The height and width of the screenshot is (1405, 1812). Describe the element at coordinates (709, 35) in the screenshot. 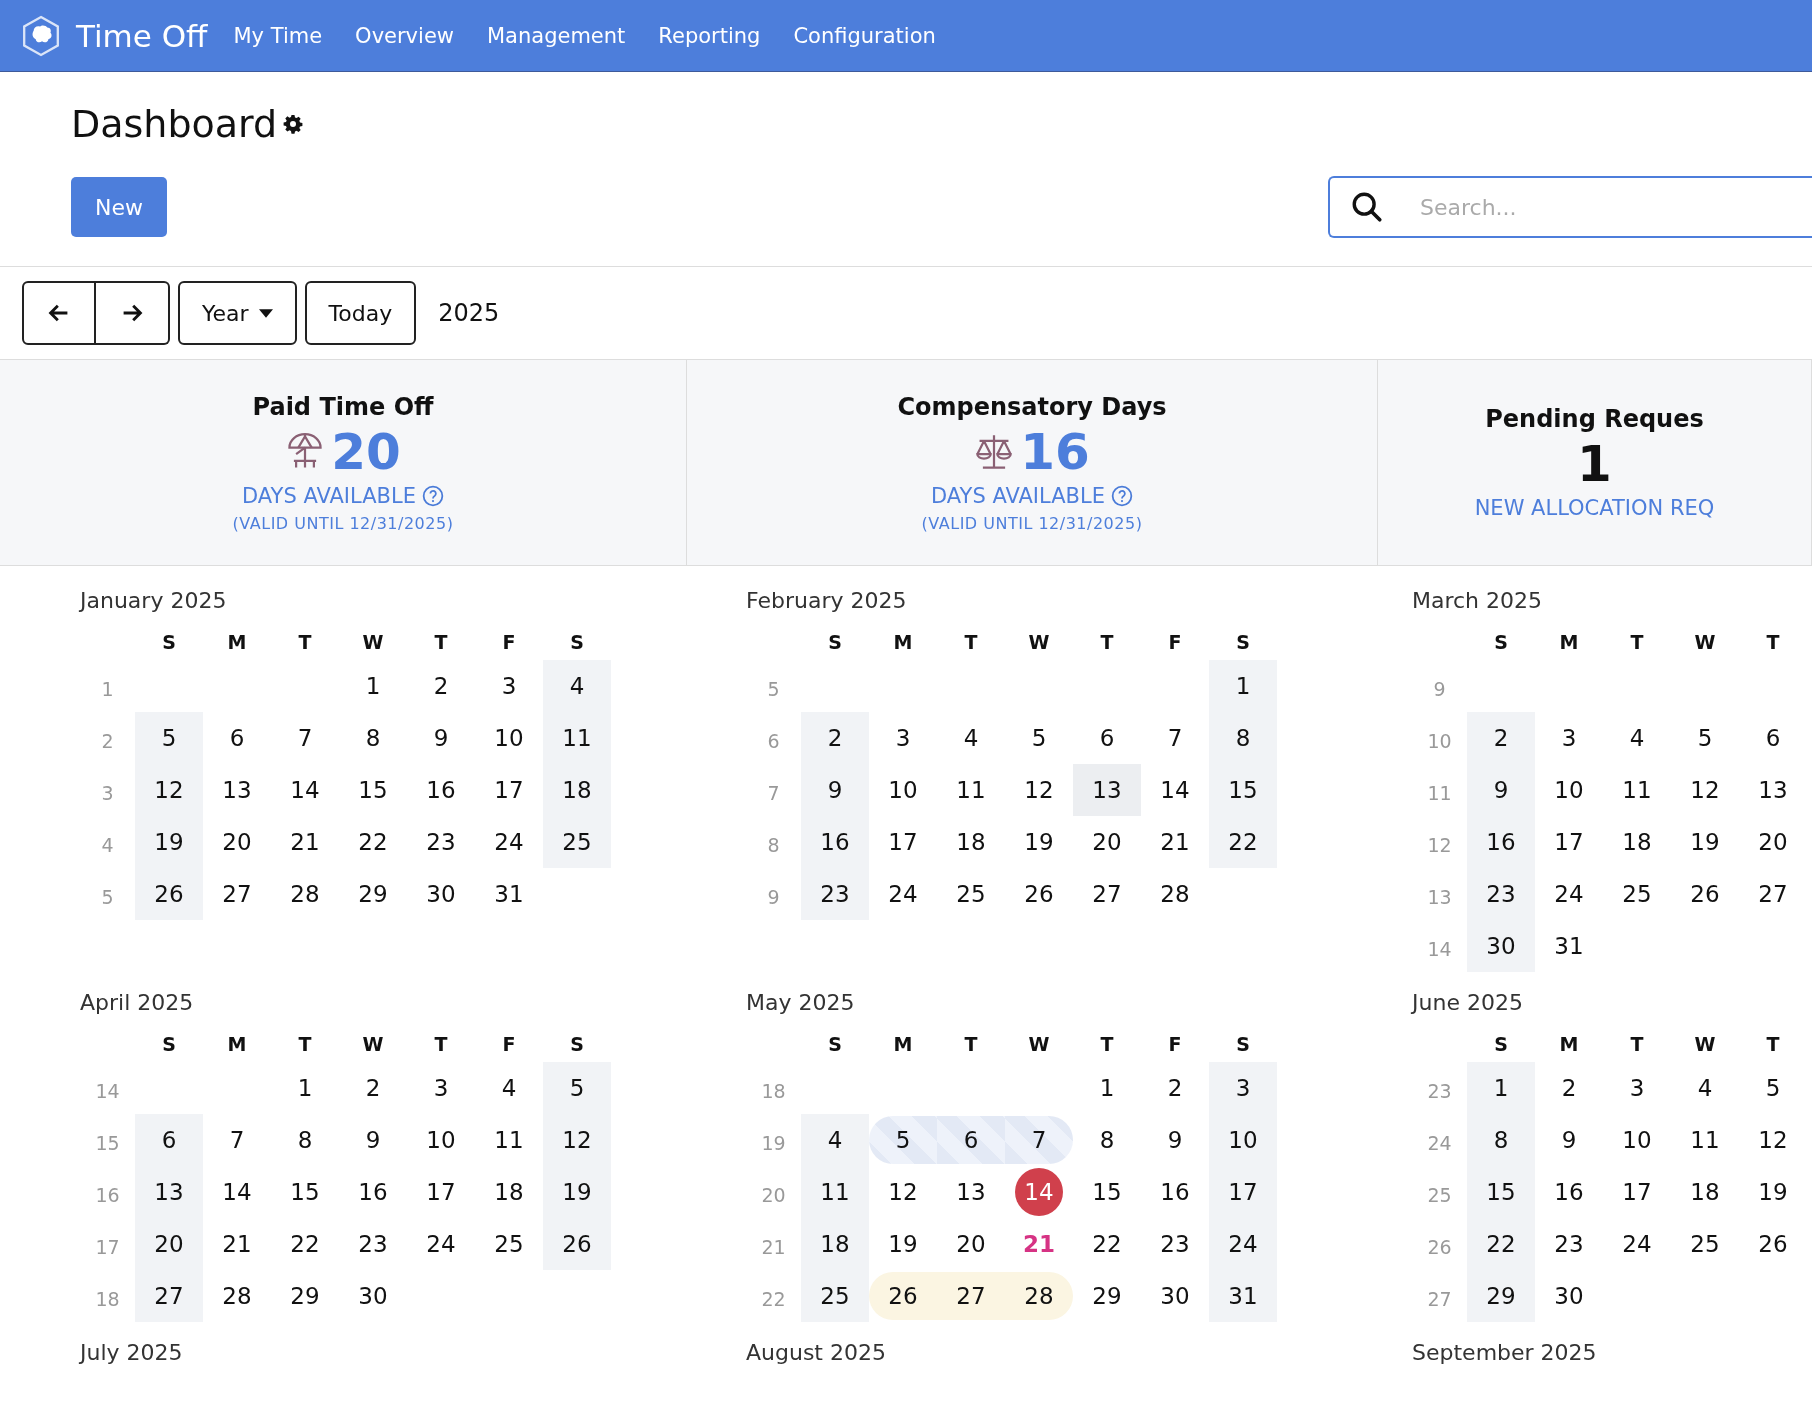

I see `nav-menu-item: Reporting` at that location.